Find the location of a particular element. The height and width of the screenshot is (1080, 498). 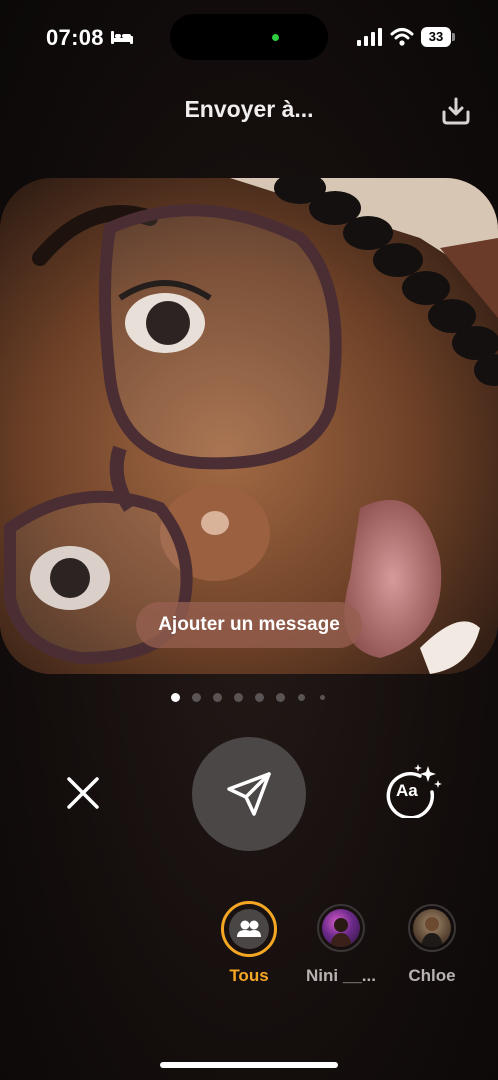

close-icon is located at coordinates (83, 793).